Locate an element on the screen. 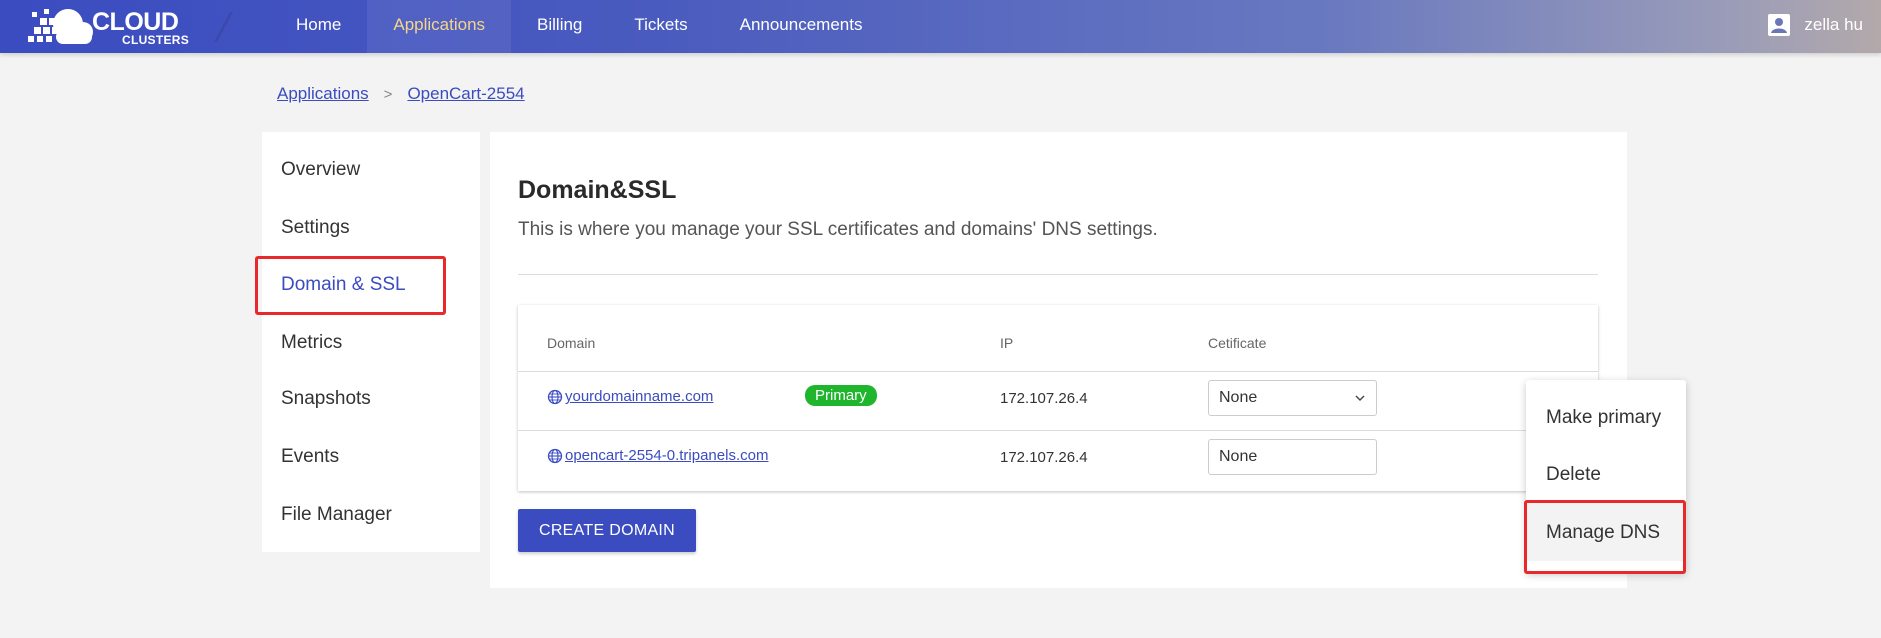  column-header-certificate: Cetificate is located at coordinates (1237, 343).